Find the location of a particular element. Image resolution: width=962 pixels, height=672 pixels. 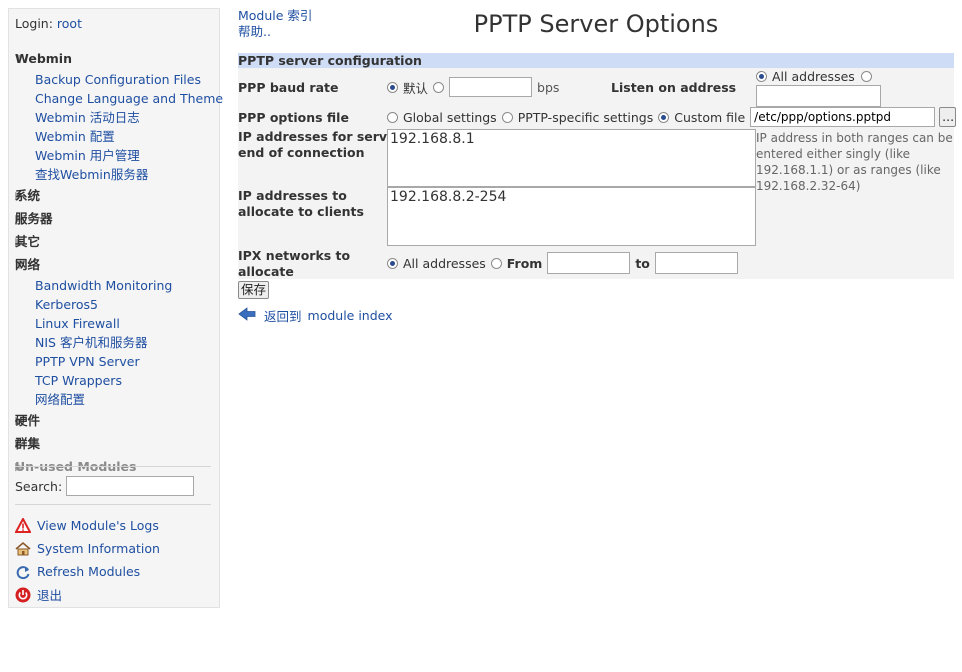

login-label: Login: is located at coordinates (34, 23).